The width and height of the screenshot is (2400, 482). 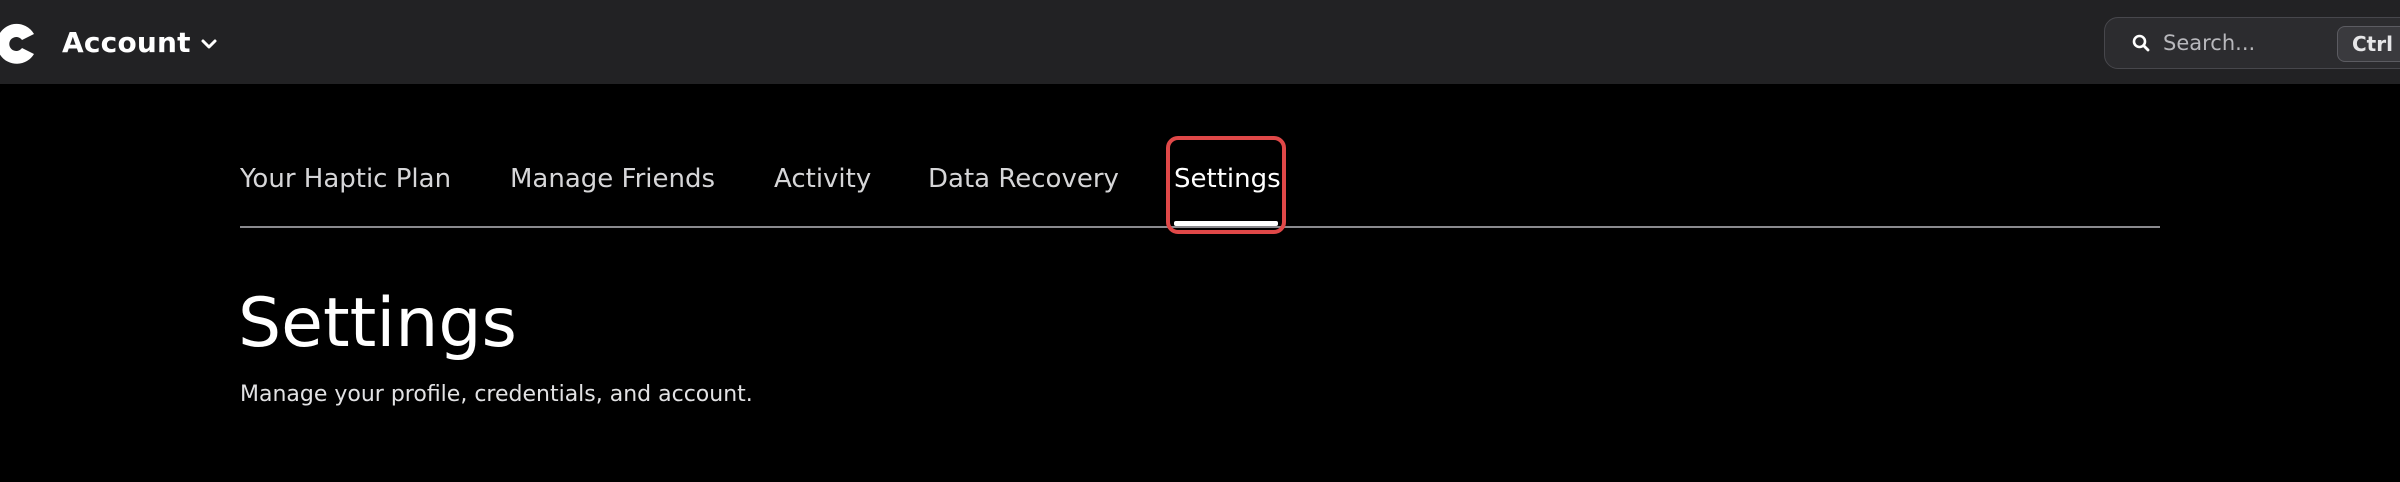 What do you see at coordinates (1227, 179) in the screenshot?
I see `tab-settings: Settings` at bounding box center [1227, 179].